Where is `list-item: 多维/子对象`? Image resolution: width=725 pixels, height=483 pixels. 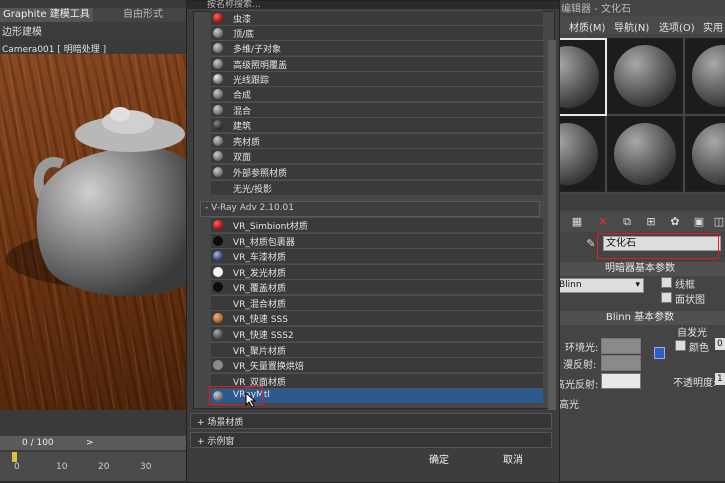 list-item: 多维/子对象 is located at coordinates (377, 47).